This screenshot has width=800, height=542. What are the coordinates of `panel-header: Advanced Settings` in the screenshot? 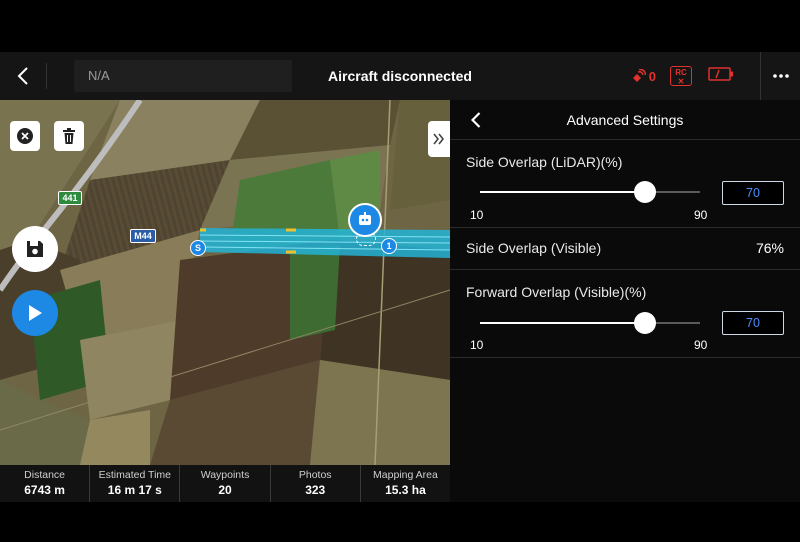 It's located at (625, 120).